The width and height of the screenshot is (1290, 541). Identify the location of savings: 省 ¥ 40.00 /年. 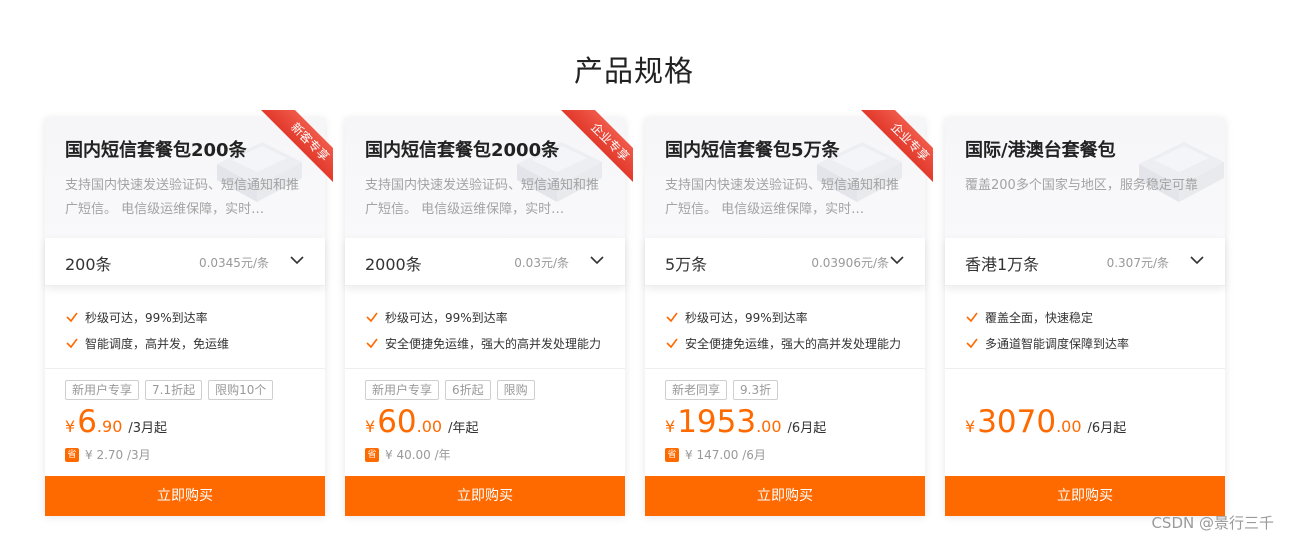
(408, 454).